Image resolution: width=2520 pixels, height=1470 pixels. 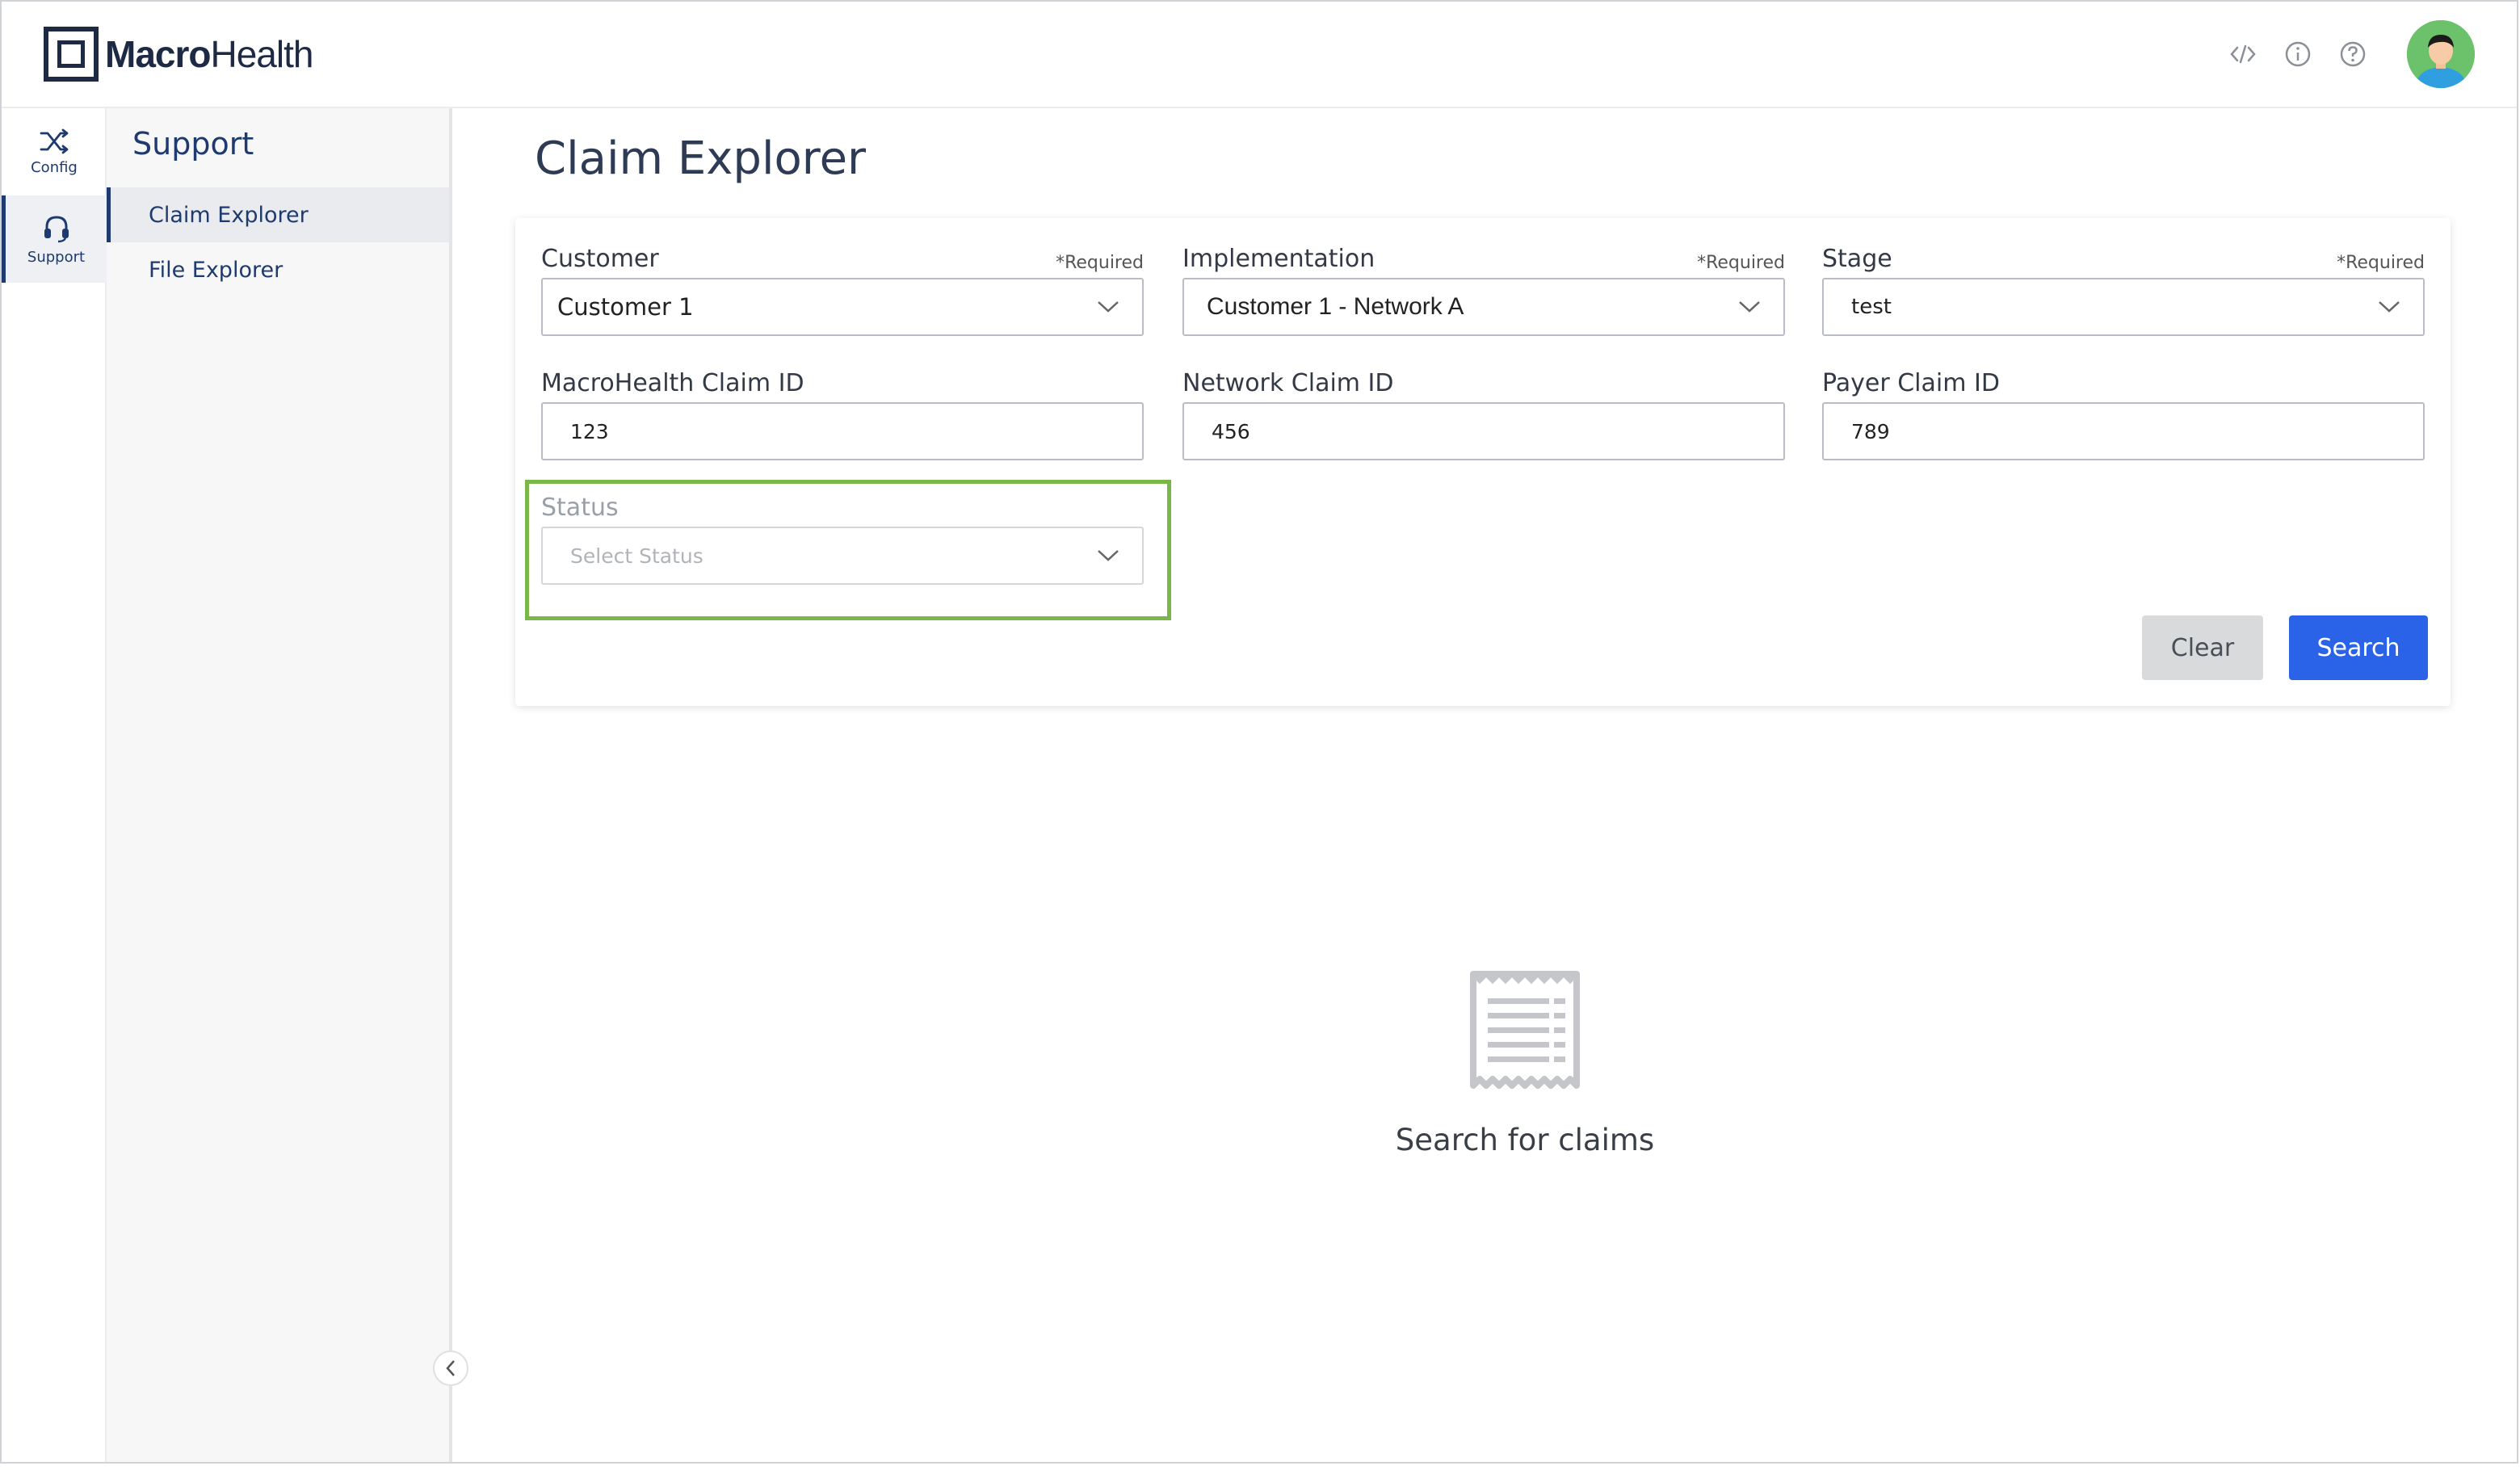 I want to click on help-icon, so click(x=2352, y=54).